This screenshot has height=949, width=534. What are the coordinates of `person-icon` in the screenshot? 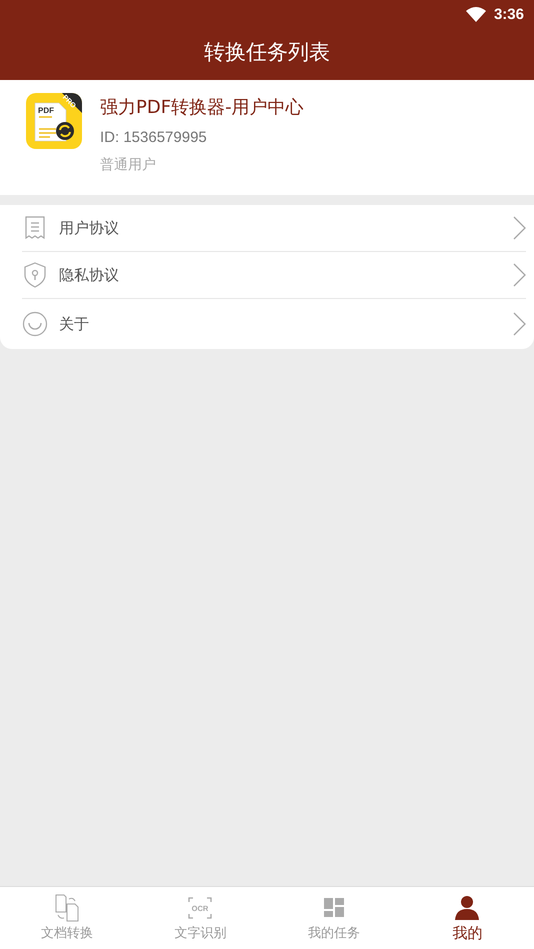 It's located at (467, 908).